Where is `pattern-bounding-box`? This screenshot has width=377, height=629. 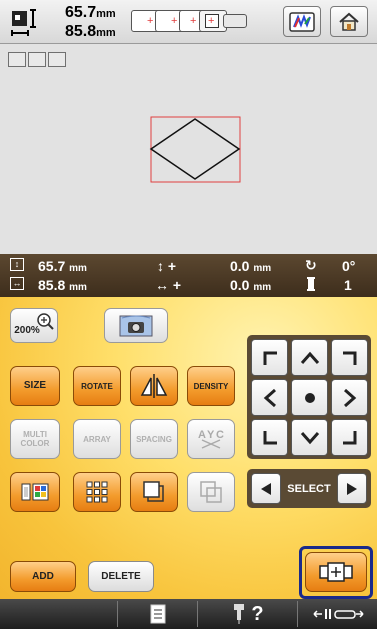 pattern-bounding-box is located at coordinates (195, 149).